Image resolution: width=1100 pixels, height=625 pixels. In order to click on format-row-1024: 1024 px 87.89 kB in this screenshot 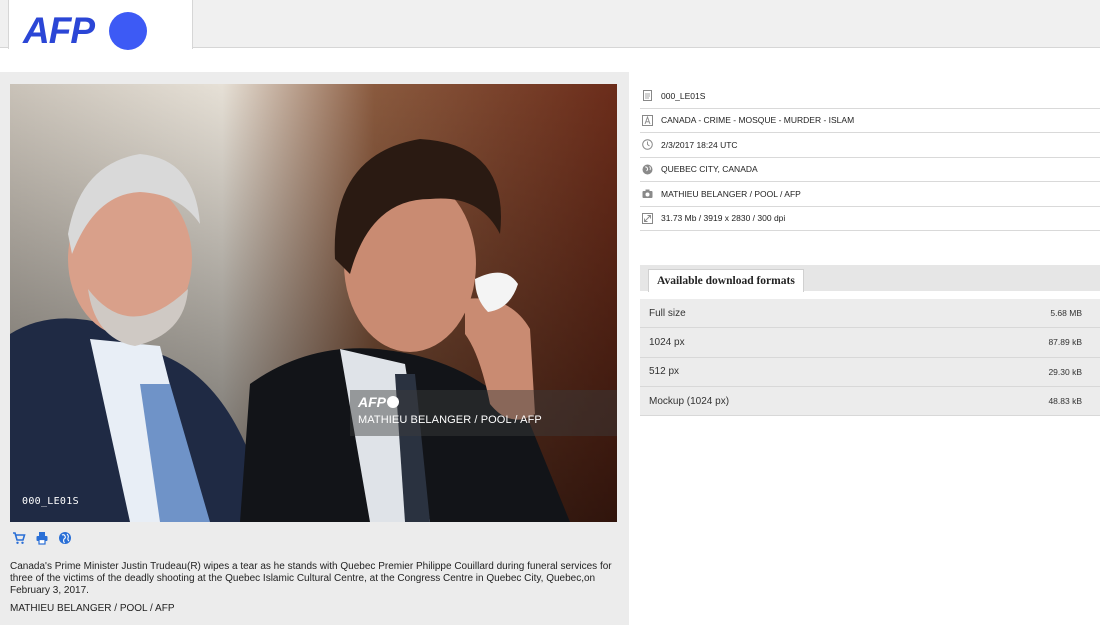, I will do `click(870, 343)`.